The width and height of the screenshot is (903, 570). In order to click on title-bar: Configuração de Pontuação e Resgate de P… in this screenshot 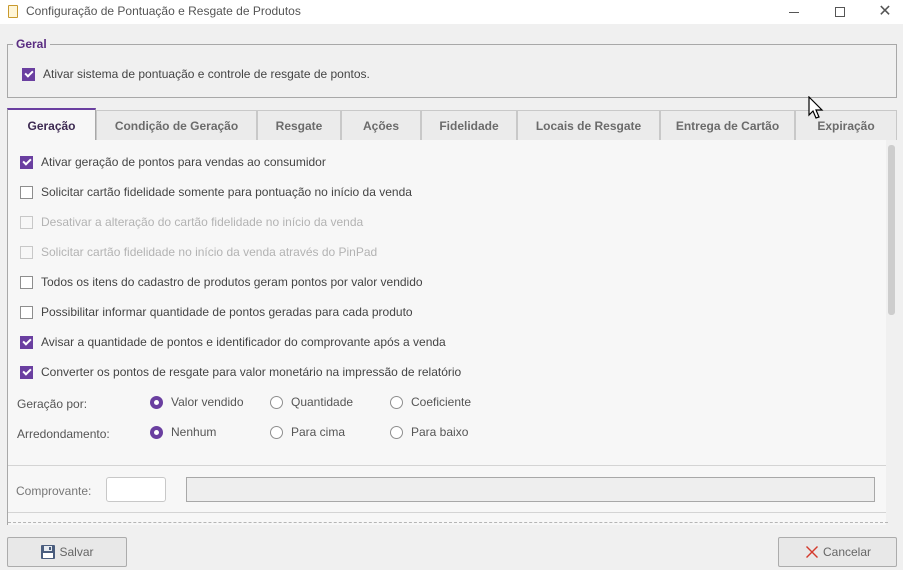, I will do `click(451, 12)`.